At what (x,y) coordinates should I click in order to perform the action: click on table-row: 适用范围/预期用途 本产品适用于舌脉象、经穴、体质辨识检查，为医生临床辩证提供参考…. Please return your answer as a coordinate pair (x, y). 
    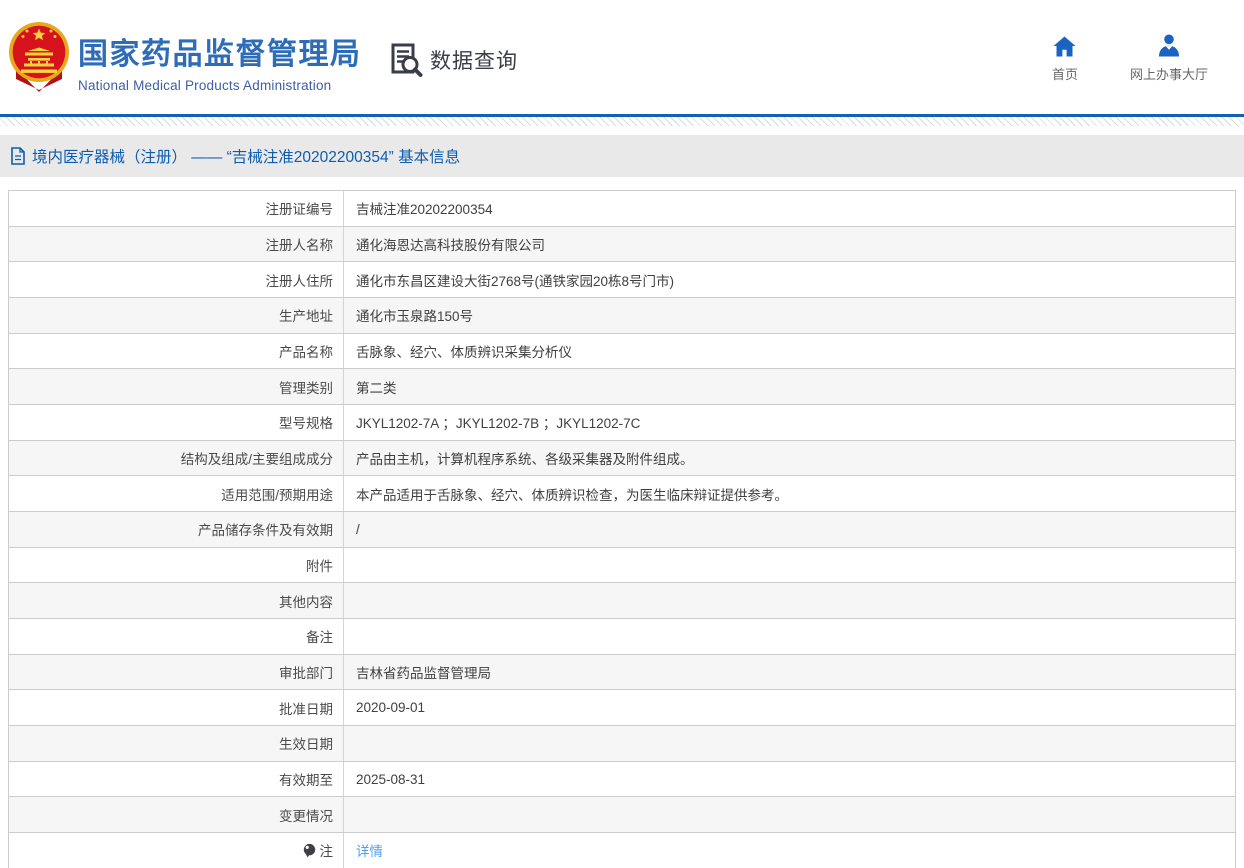
    Looking at the image, I should click on (622, 494).